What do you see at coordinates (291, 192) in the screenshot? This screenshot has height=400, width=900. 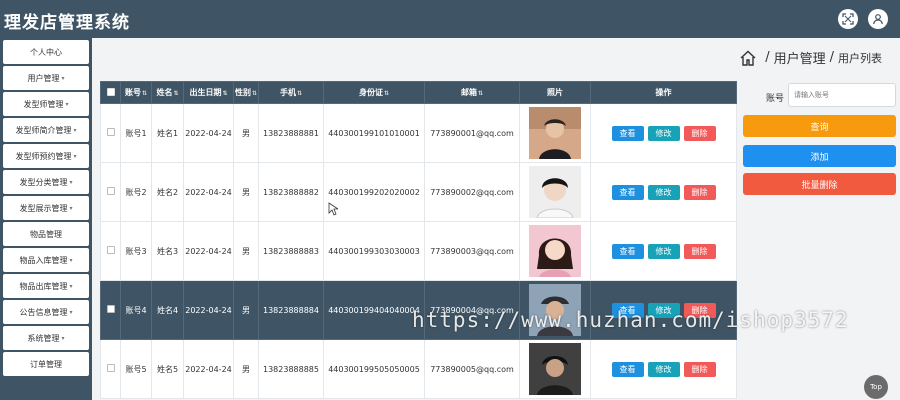 I see `cell-phone: 13823888882` at bounding box center [291, 192].